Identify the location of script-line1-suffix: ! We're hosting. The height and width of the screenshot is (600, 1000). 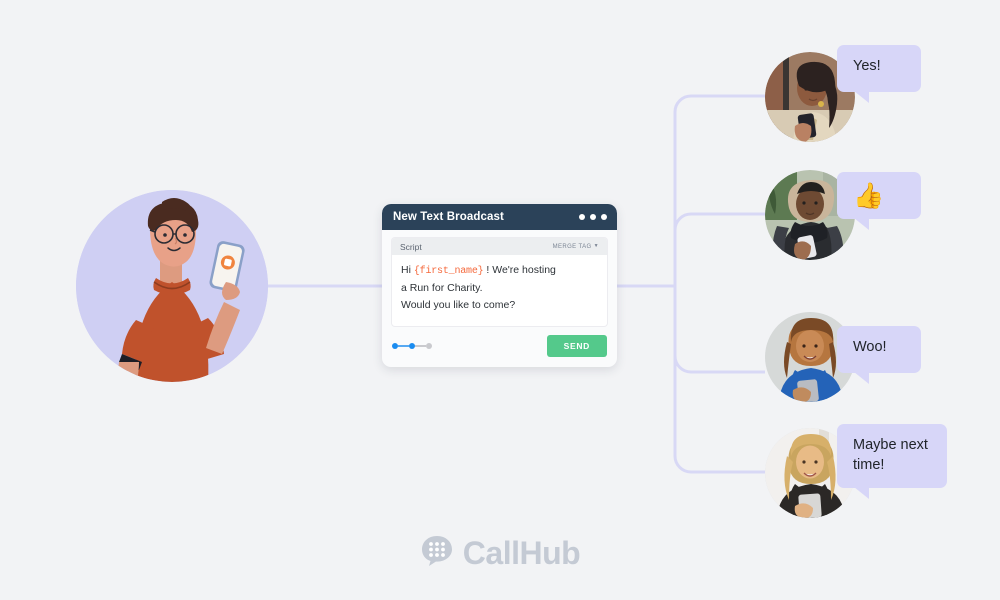
(519, 270).